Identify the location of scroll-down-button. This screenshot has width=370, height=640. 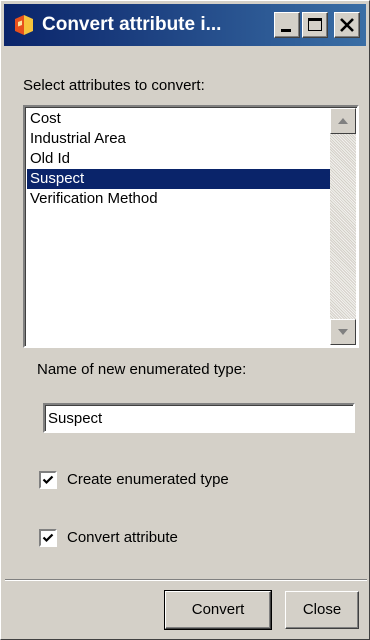
(343, 332).